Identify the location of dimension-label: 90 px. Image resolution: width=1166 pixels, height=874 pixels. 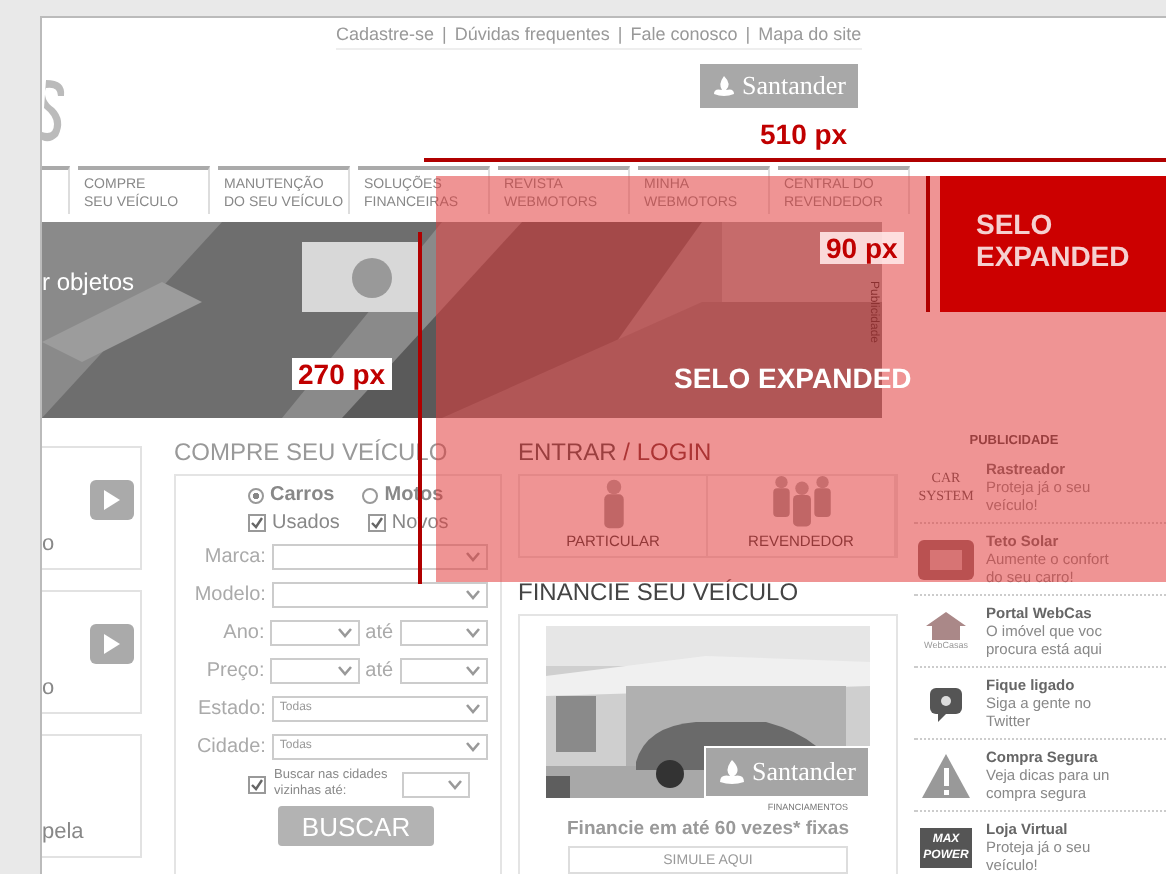
(862, 248).